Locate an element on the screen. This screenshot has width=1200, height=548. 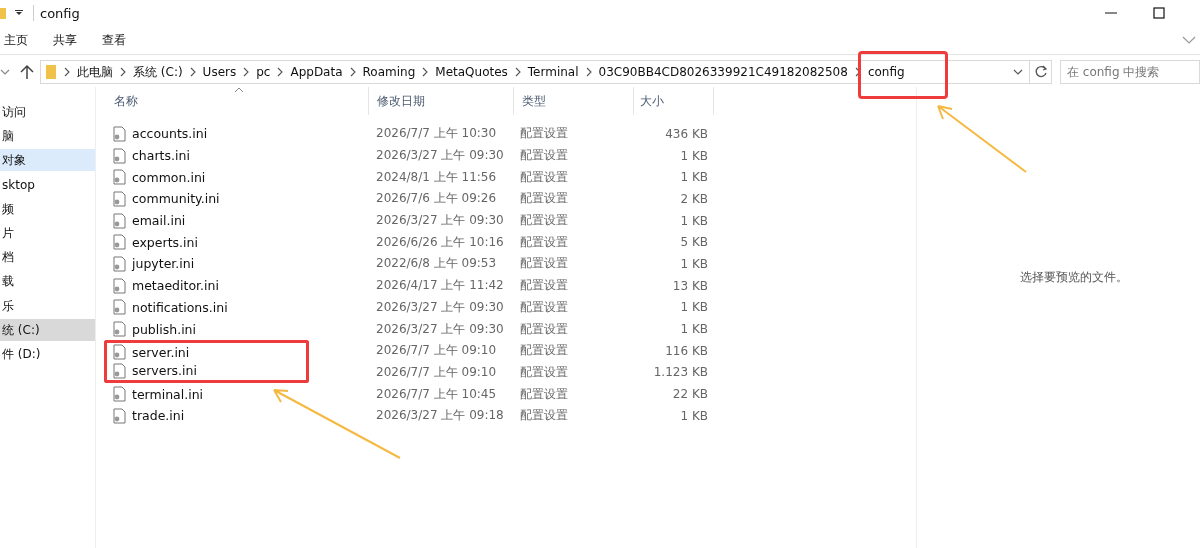
size-cell-text: 1.123 KB is located at coordinates (680, 372).